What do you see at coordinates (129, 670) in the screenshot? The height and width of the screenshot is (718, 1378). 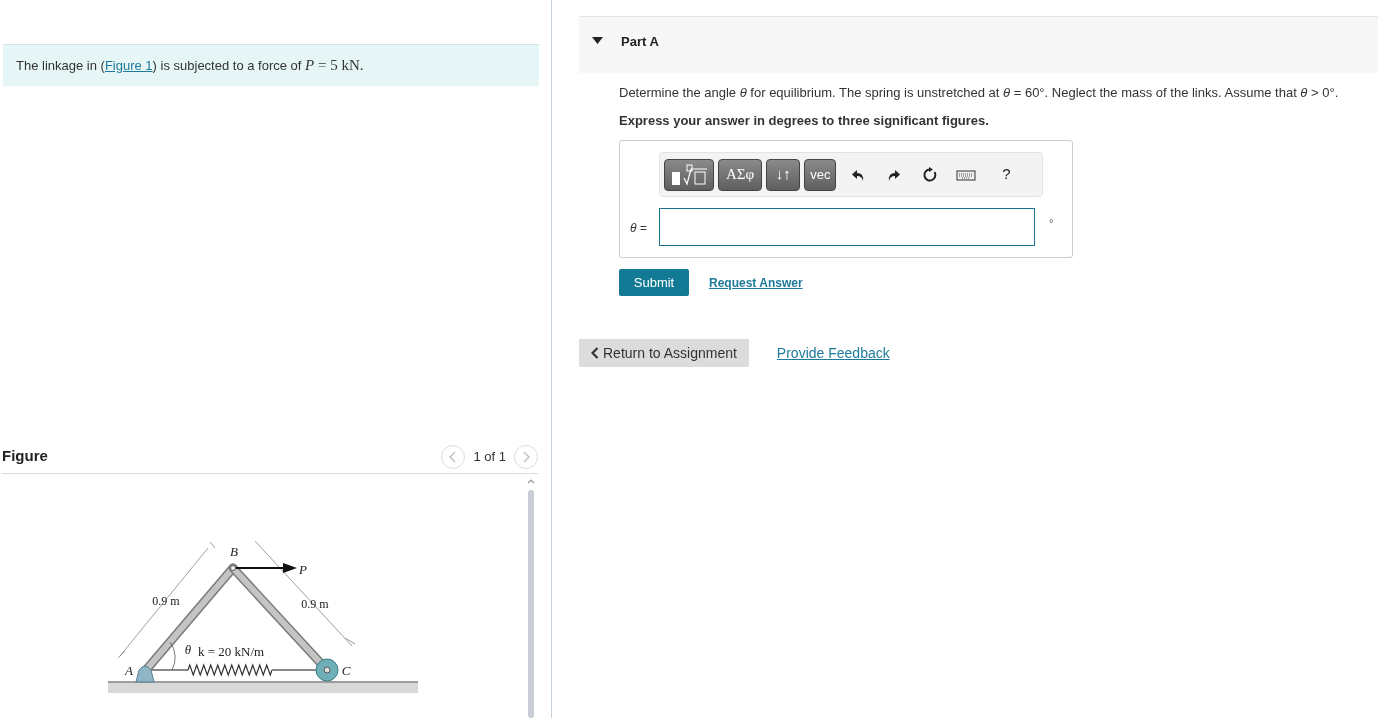 I see `point-label: A` at bounding box center [129, 670].